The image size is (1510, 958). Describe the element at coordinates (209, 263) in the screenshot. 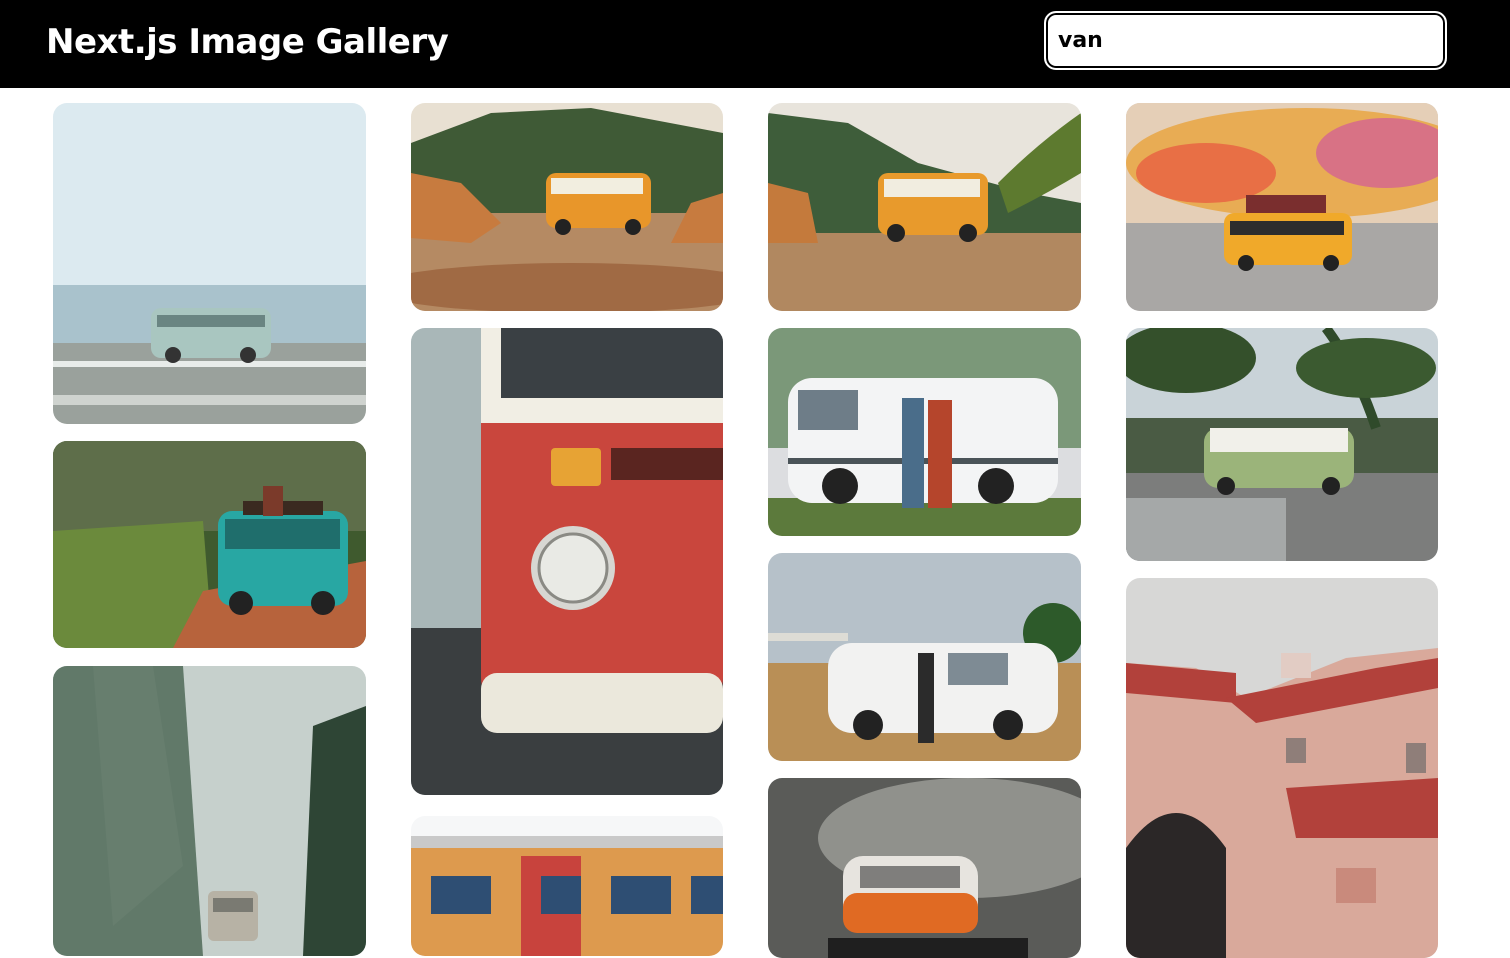

I see `gallery-image-seaside-van` at that location.